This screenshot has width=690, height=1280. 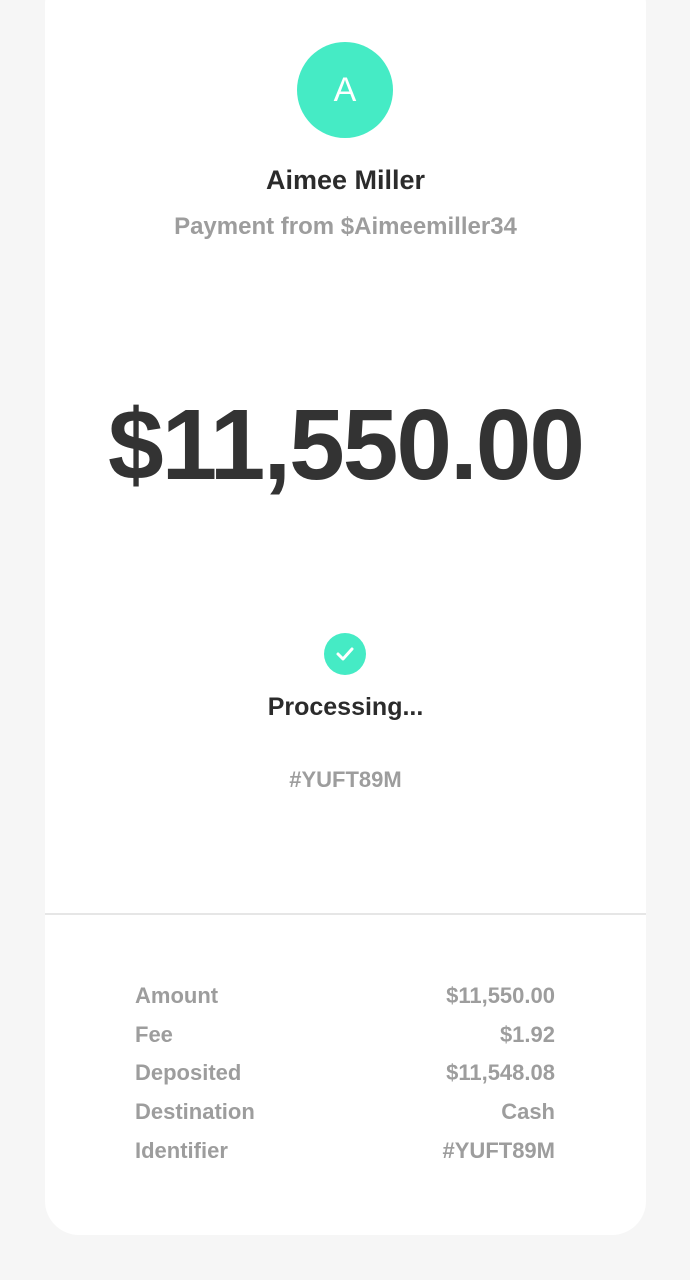 I want to click on detail-row-amount: Amount $11,550.00, so click(x=345, y=1002).